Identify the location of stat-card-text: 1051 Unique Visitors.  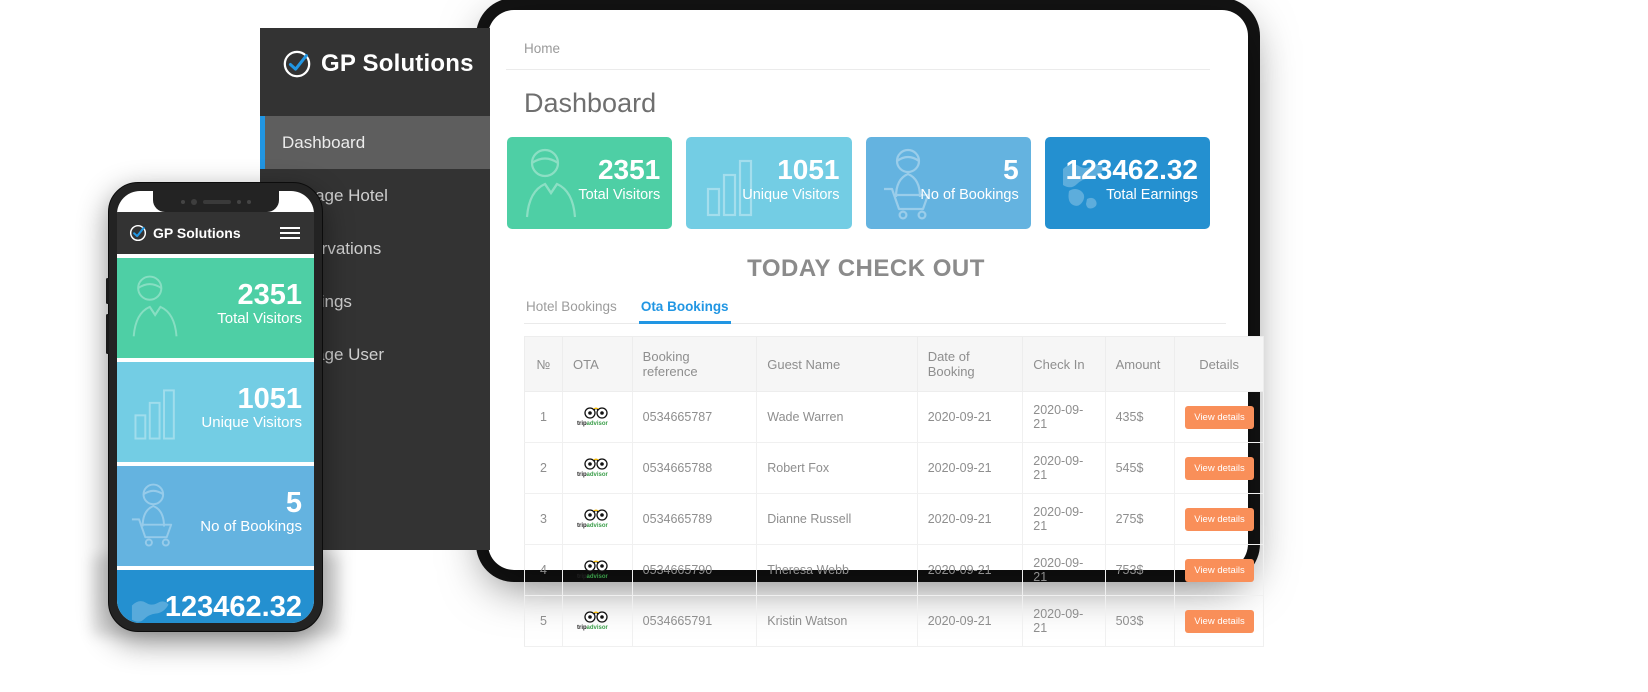
(791, 179).